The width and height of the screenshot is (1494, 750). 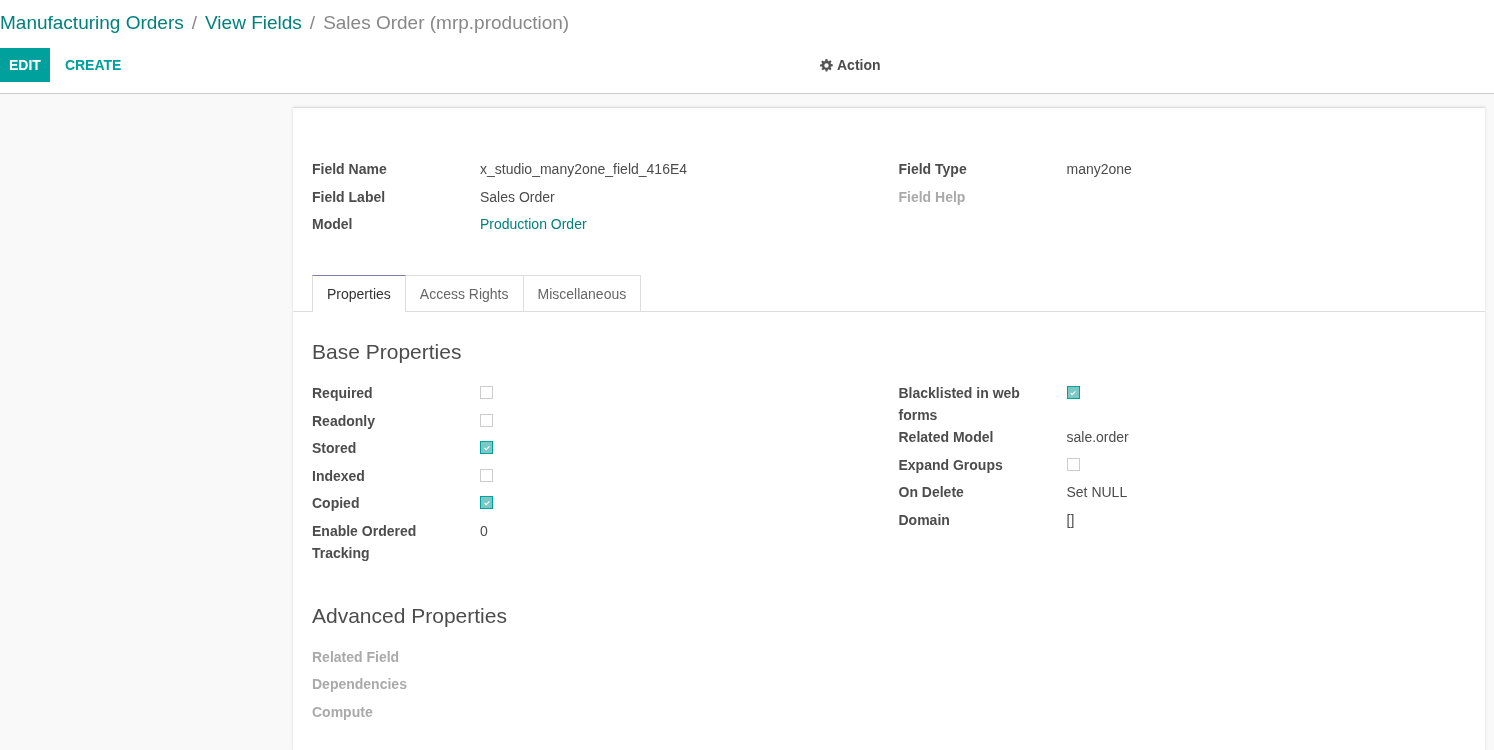 I want to click on field-value: many2one, so click(x=1099, y=169).